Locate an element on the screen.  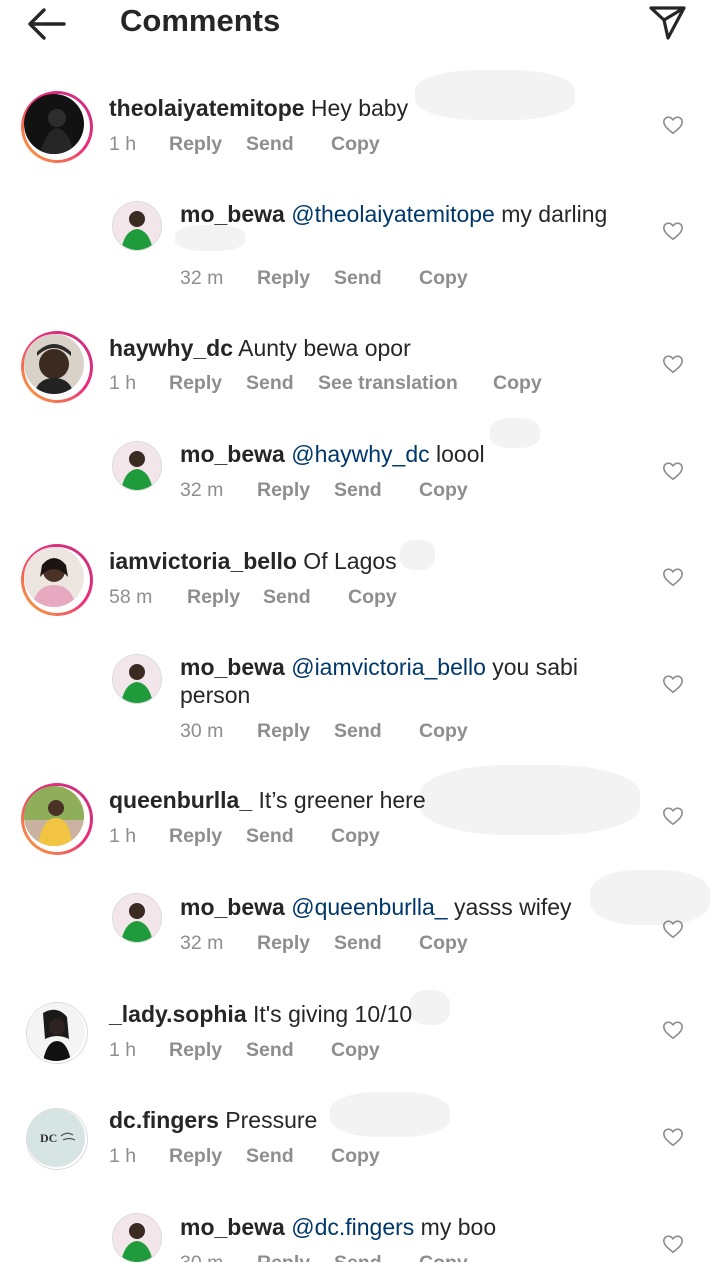
comment-text: Of Lagos is located at coordinates (346, 561).